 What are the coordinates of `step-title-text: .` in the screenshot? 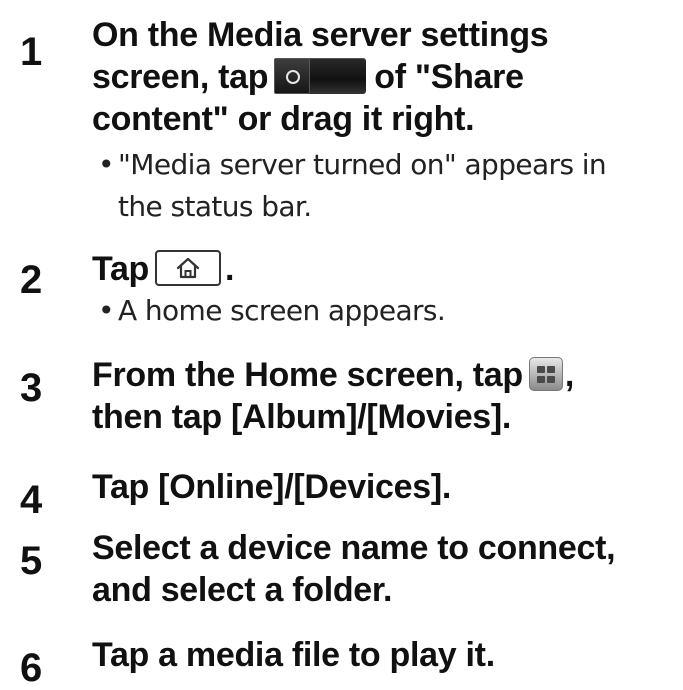 It's located at (230, 269).